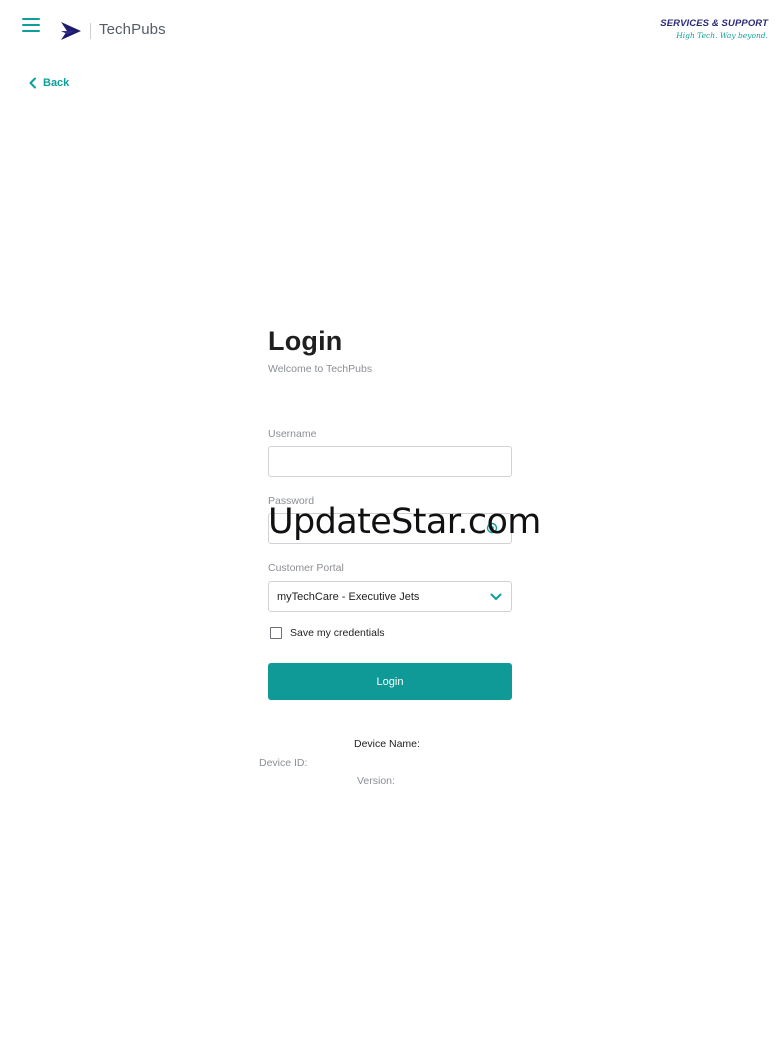  Describe the element at coordinates (390, 461) in the screenshot. I see `username-input` at that location.